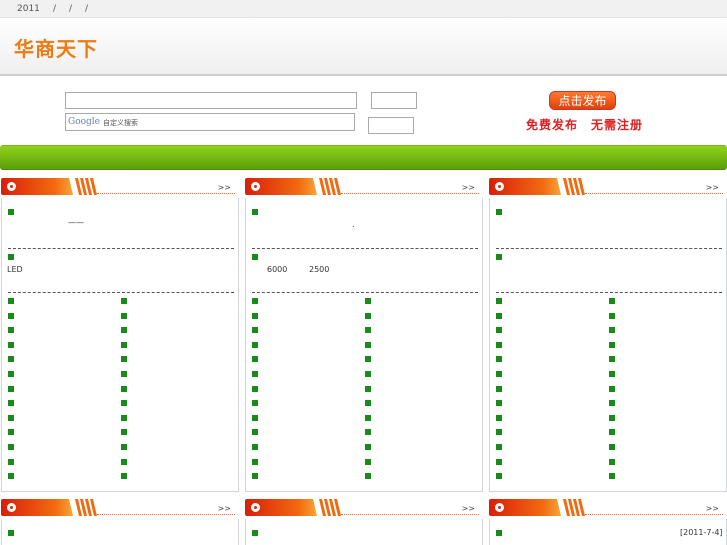 The height and width of the screenshot is (545, 727). I want to click on top-bar: 2011 / / /, so click(363, 9).